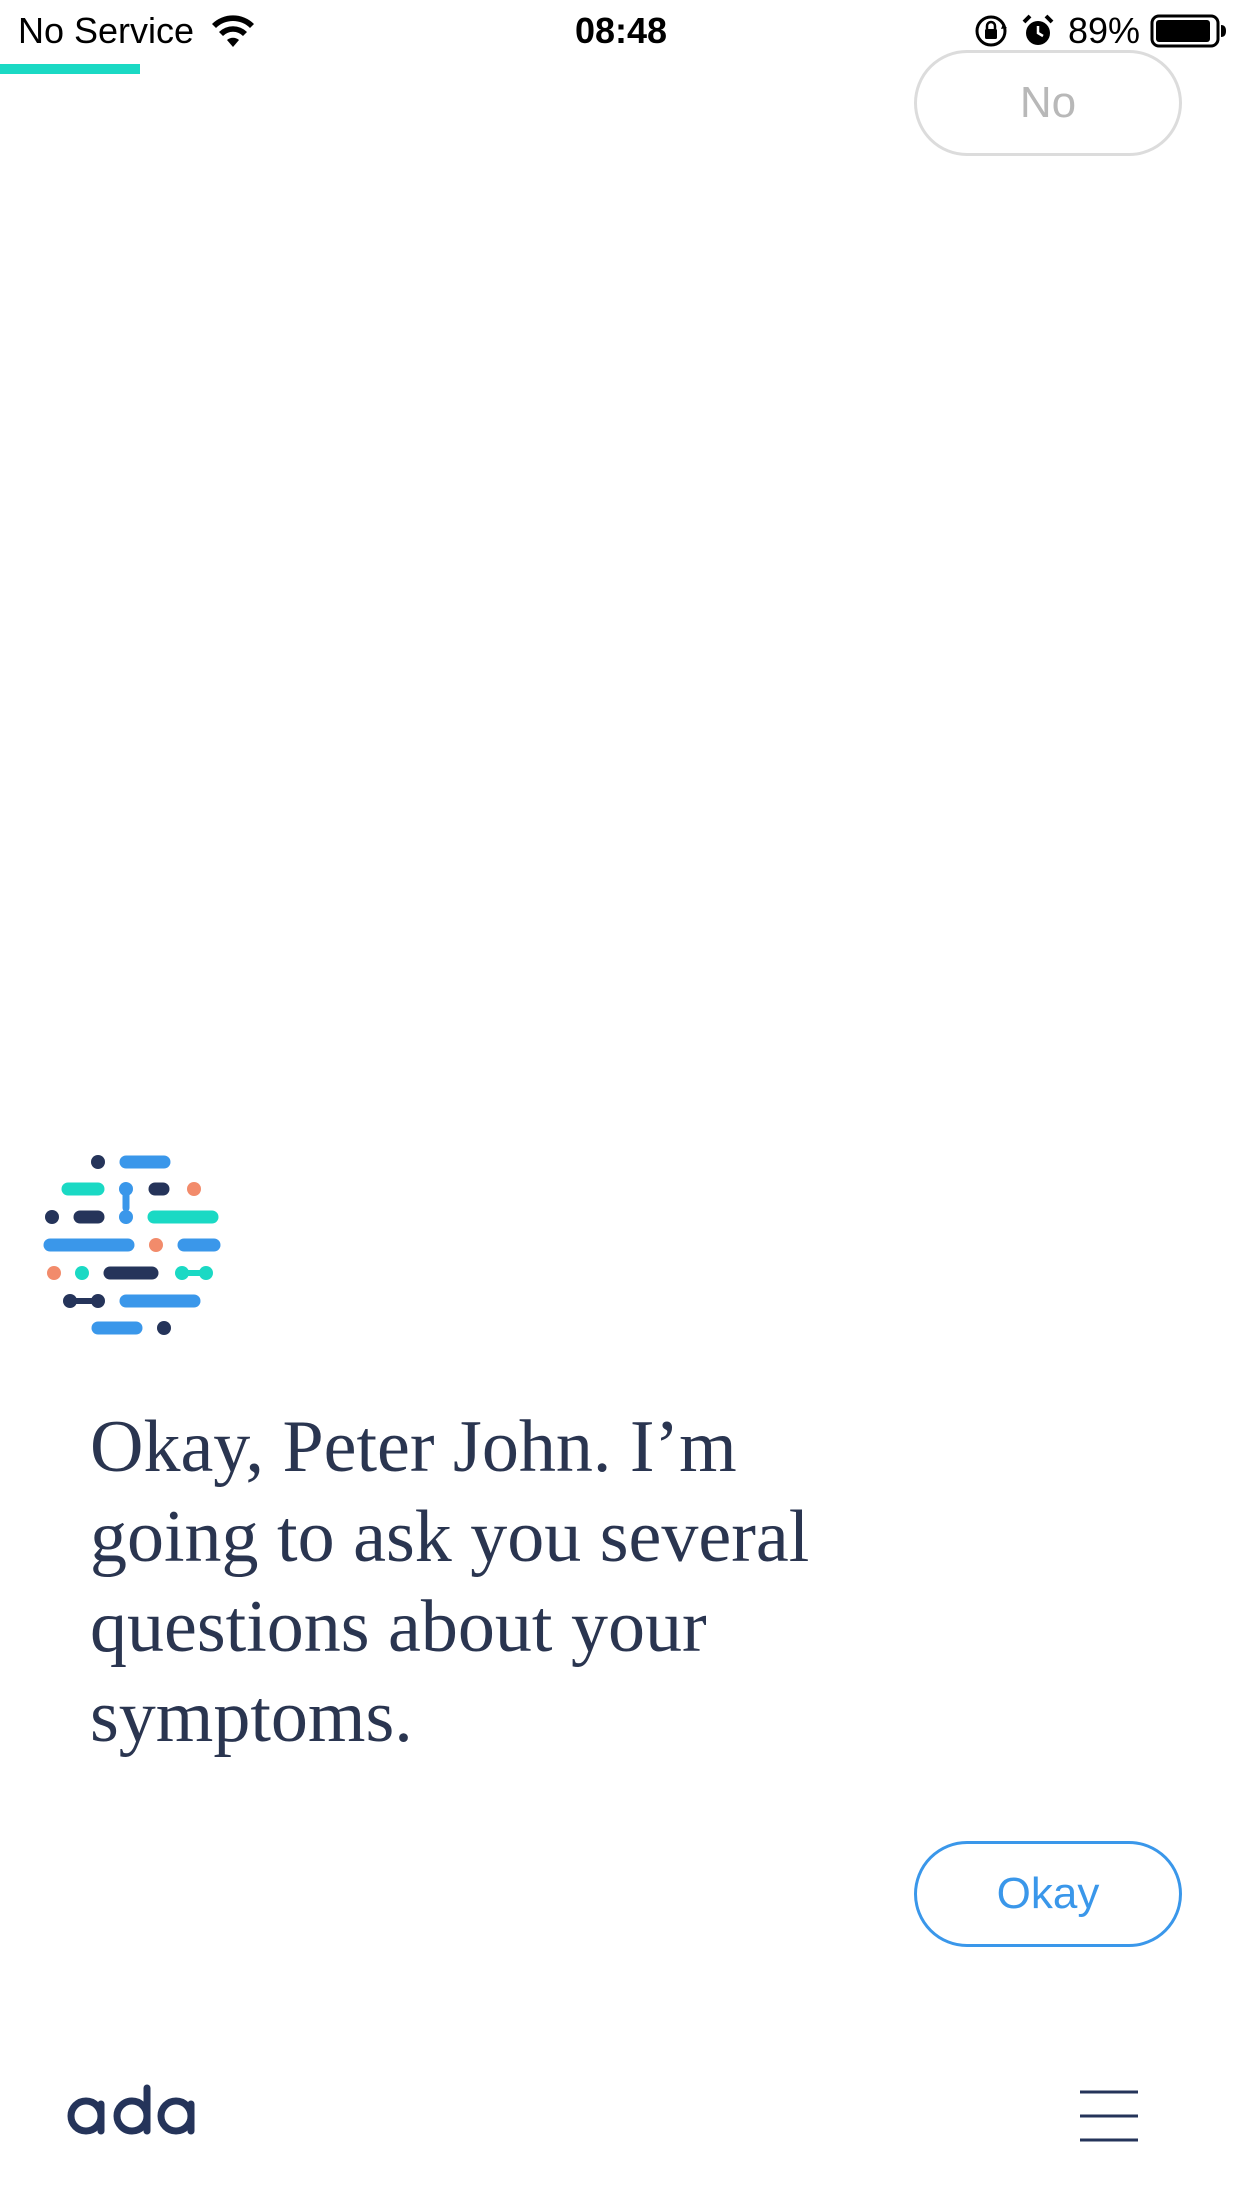 The width and height of the screenshot is (1242, 2208). Describe the element at coordinates (1188, 31) in the screenshot. I see `battery-icon` at that location.